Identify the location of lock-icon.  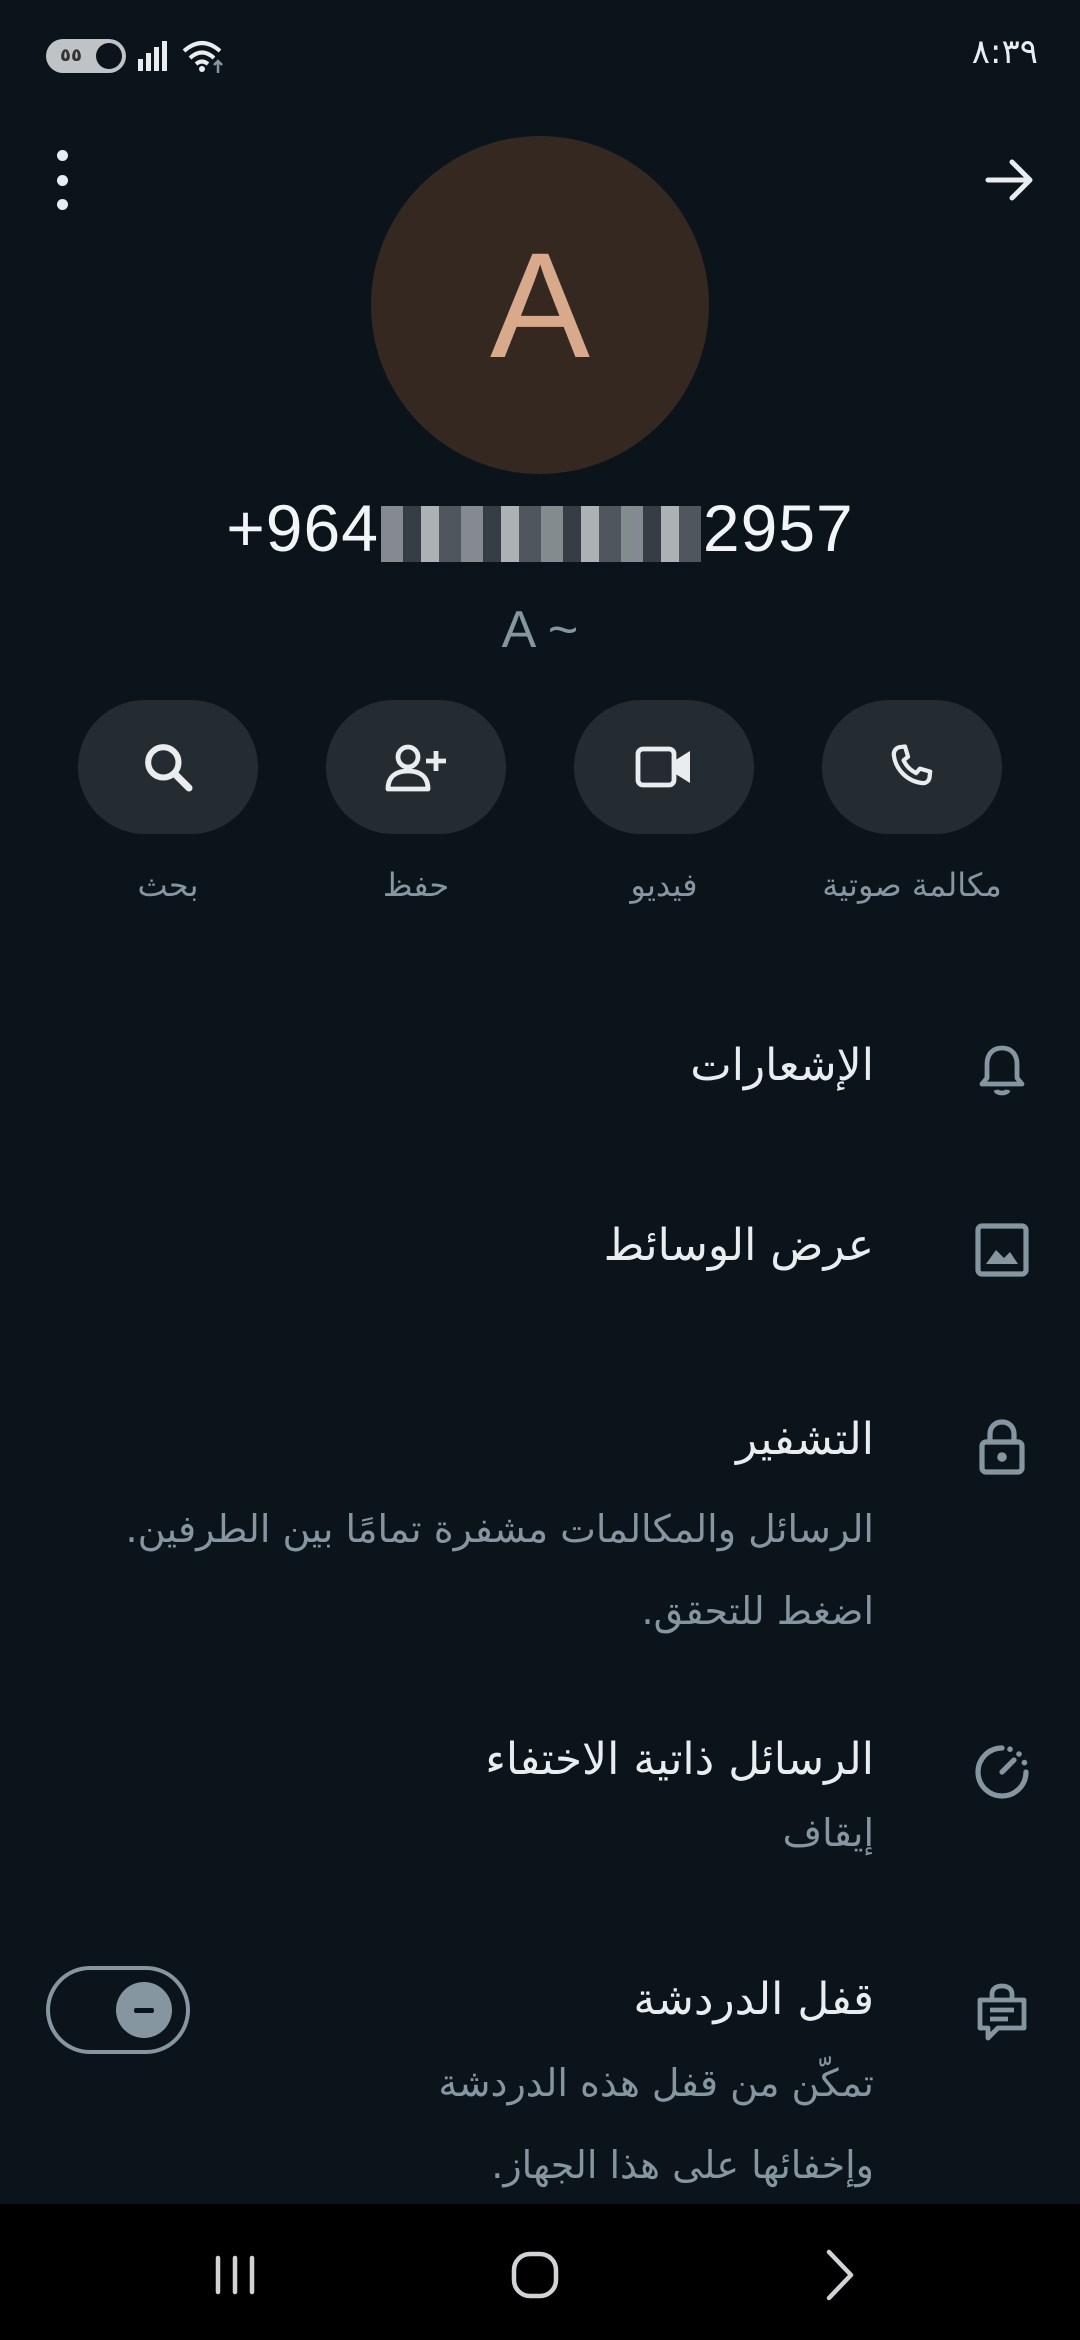
(1002, 1447).